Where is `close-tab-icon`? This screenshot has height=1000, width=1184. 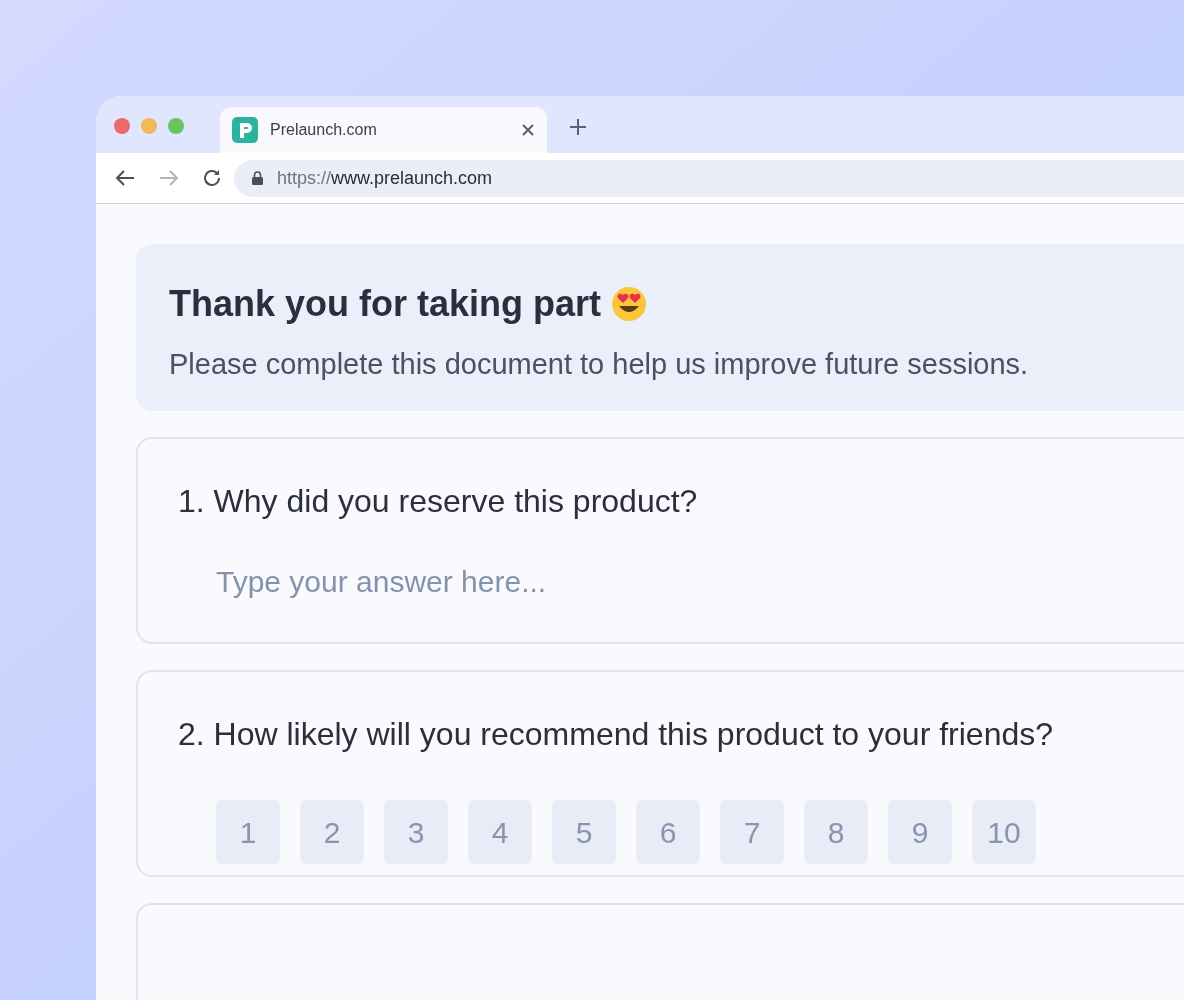 close-tab-icon is located at coordinates (528, 130).